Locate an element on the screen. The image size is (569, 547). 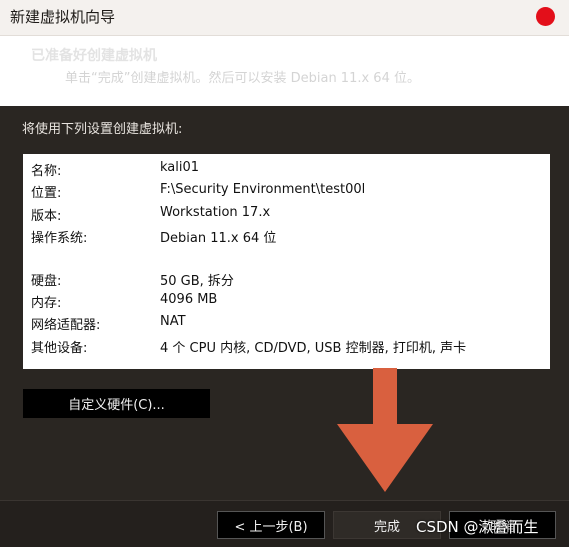
summary-label: 硬盘: is located at coordinates (46, 281).